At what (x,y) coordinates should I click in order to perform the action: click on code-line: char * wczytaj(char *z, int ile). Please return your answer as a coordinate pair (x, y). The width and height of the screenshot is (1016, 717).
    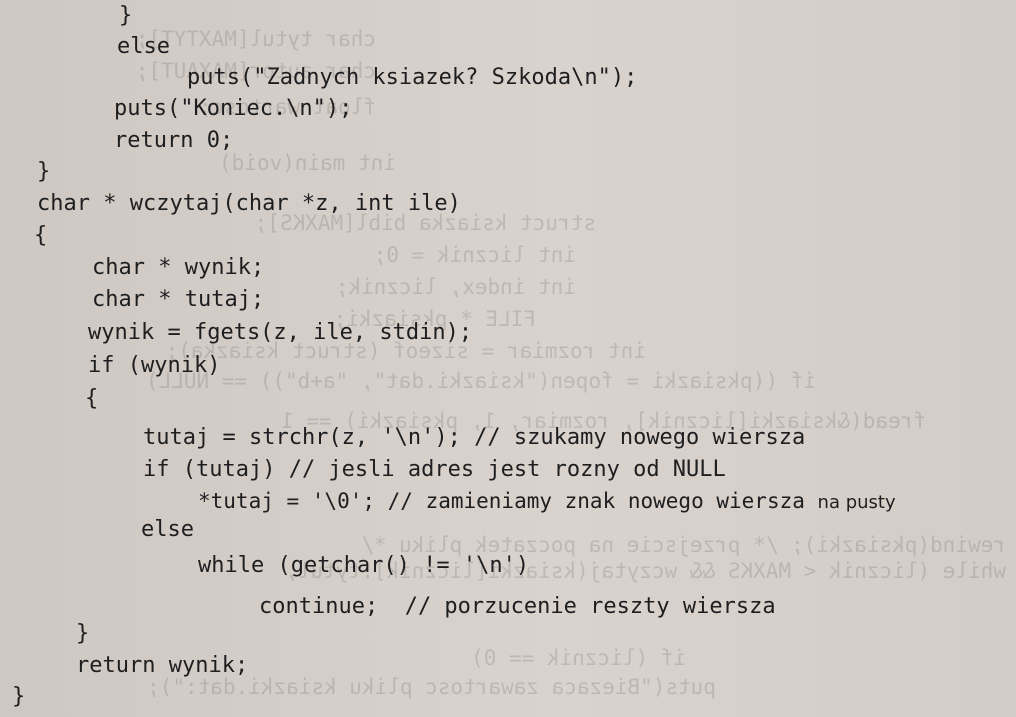
    Looking at the image, I should click on (249, 203).